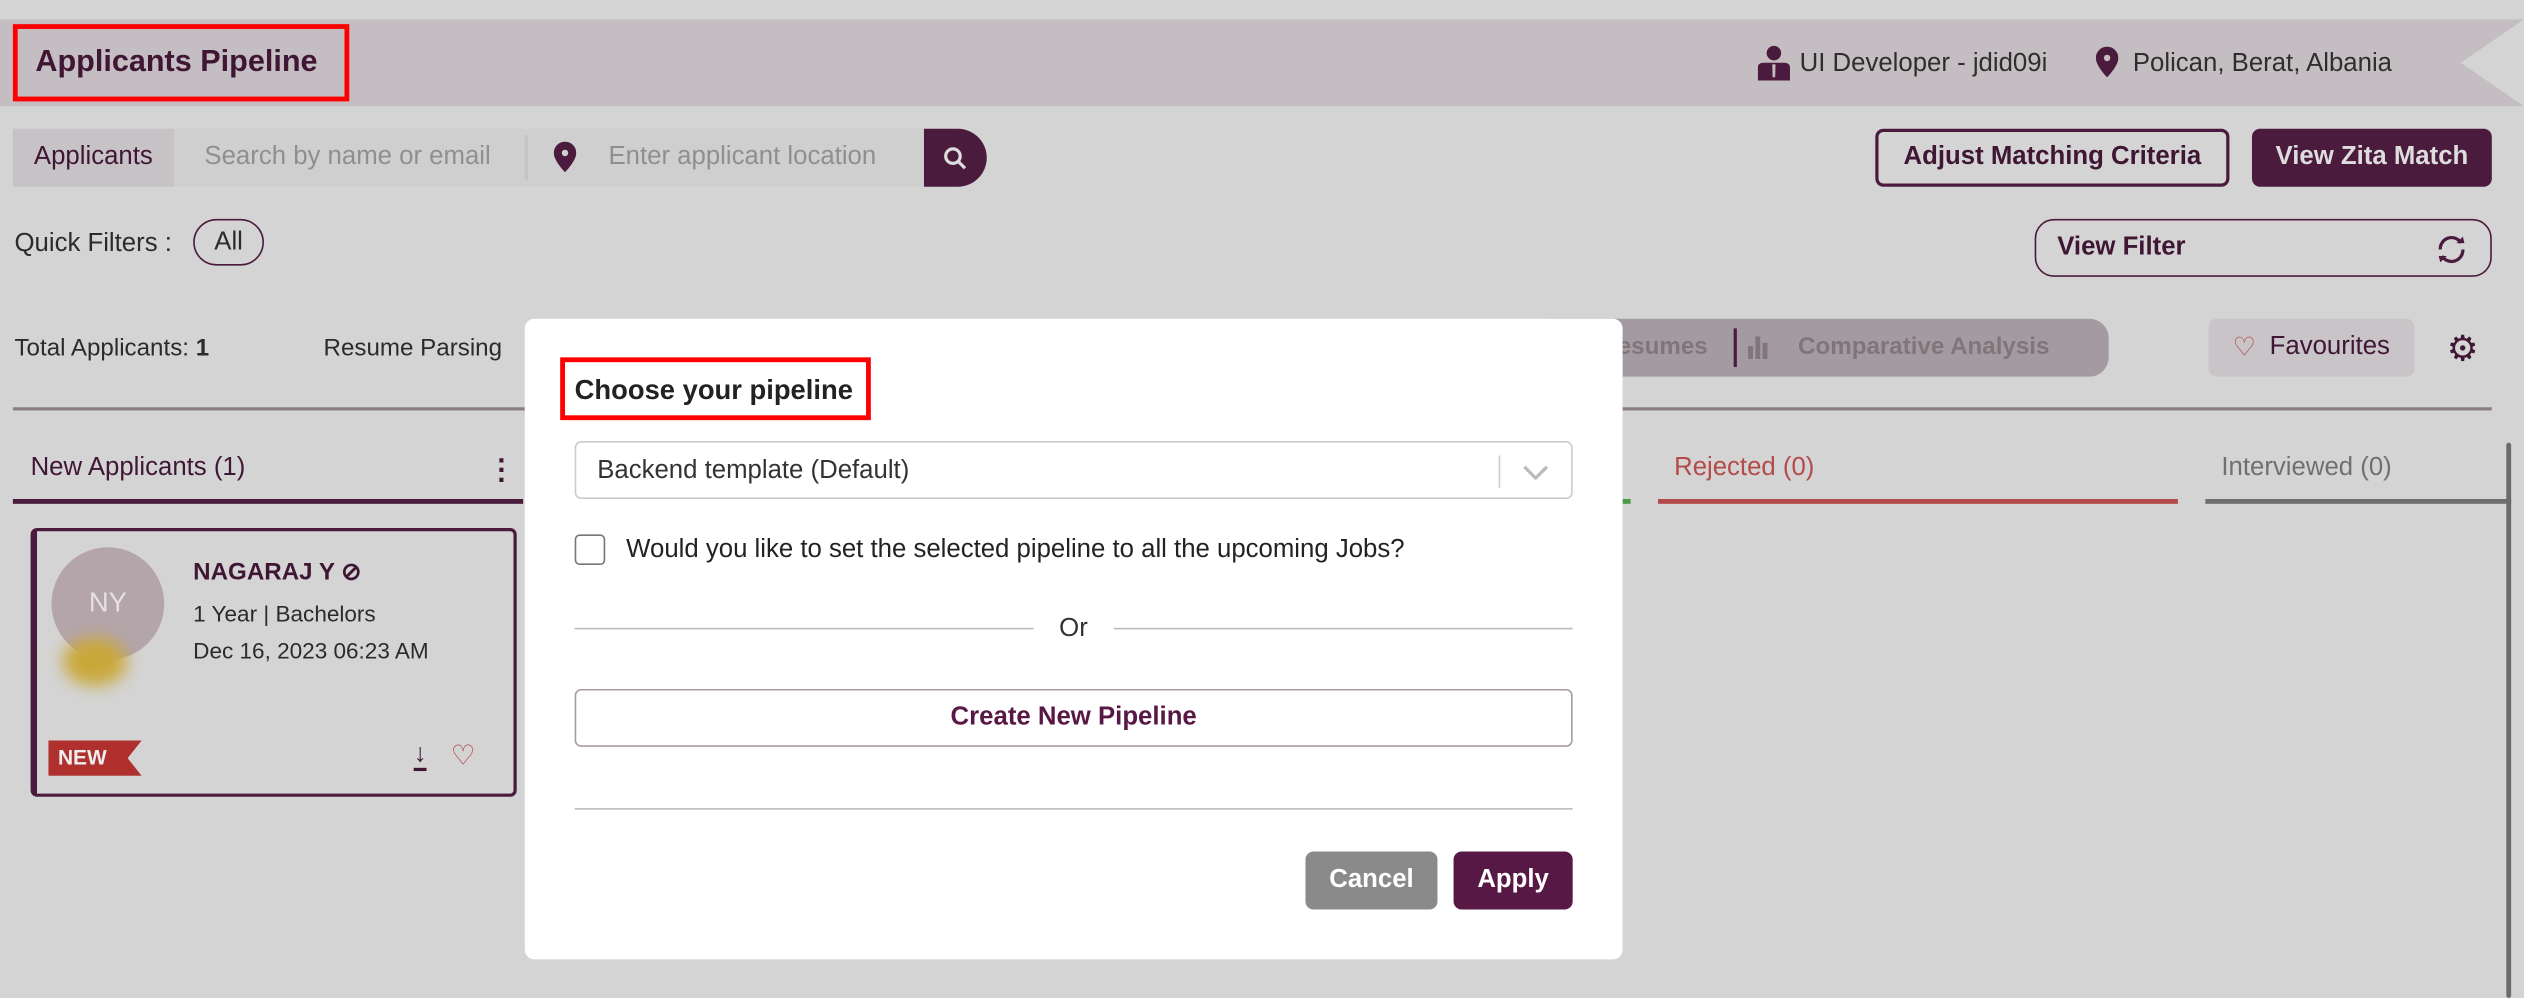  Describe the element at coordinates (1923, 63) in the screenshot. I see `job-title: UI Developer - jdid09i` at that location.